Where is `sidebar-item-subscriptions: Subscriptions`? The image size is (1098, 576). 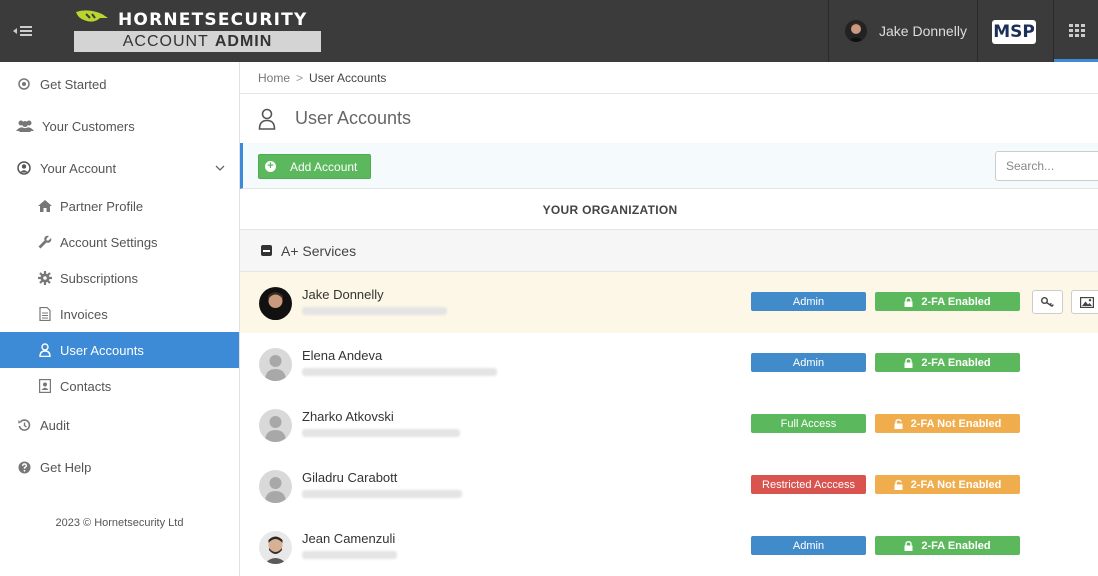 sidebar-item-subscriptions: Subscriptions is located at coordinates (119, 278).